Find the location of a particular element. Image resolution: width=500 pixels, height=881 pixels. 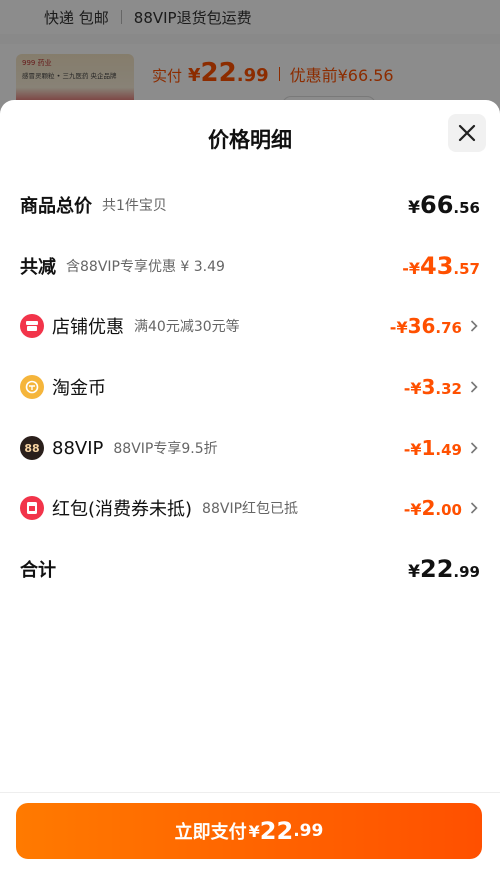

divider is located at coordinates (250, 792).